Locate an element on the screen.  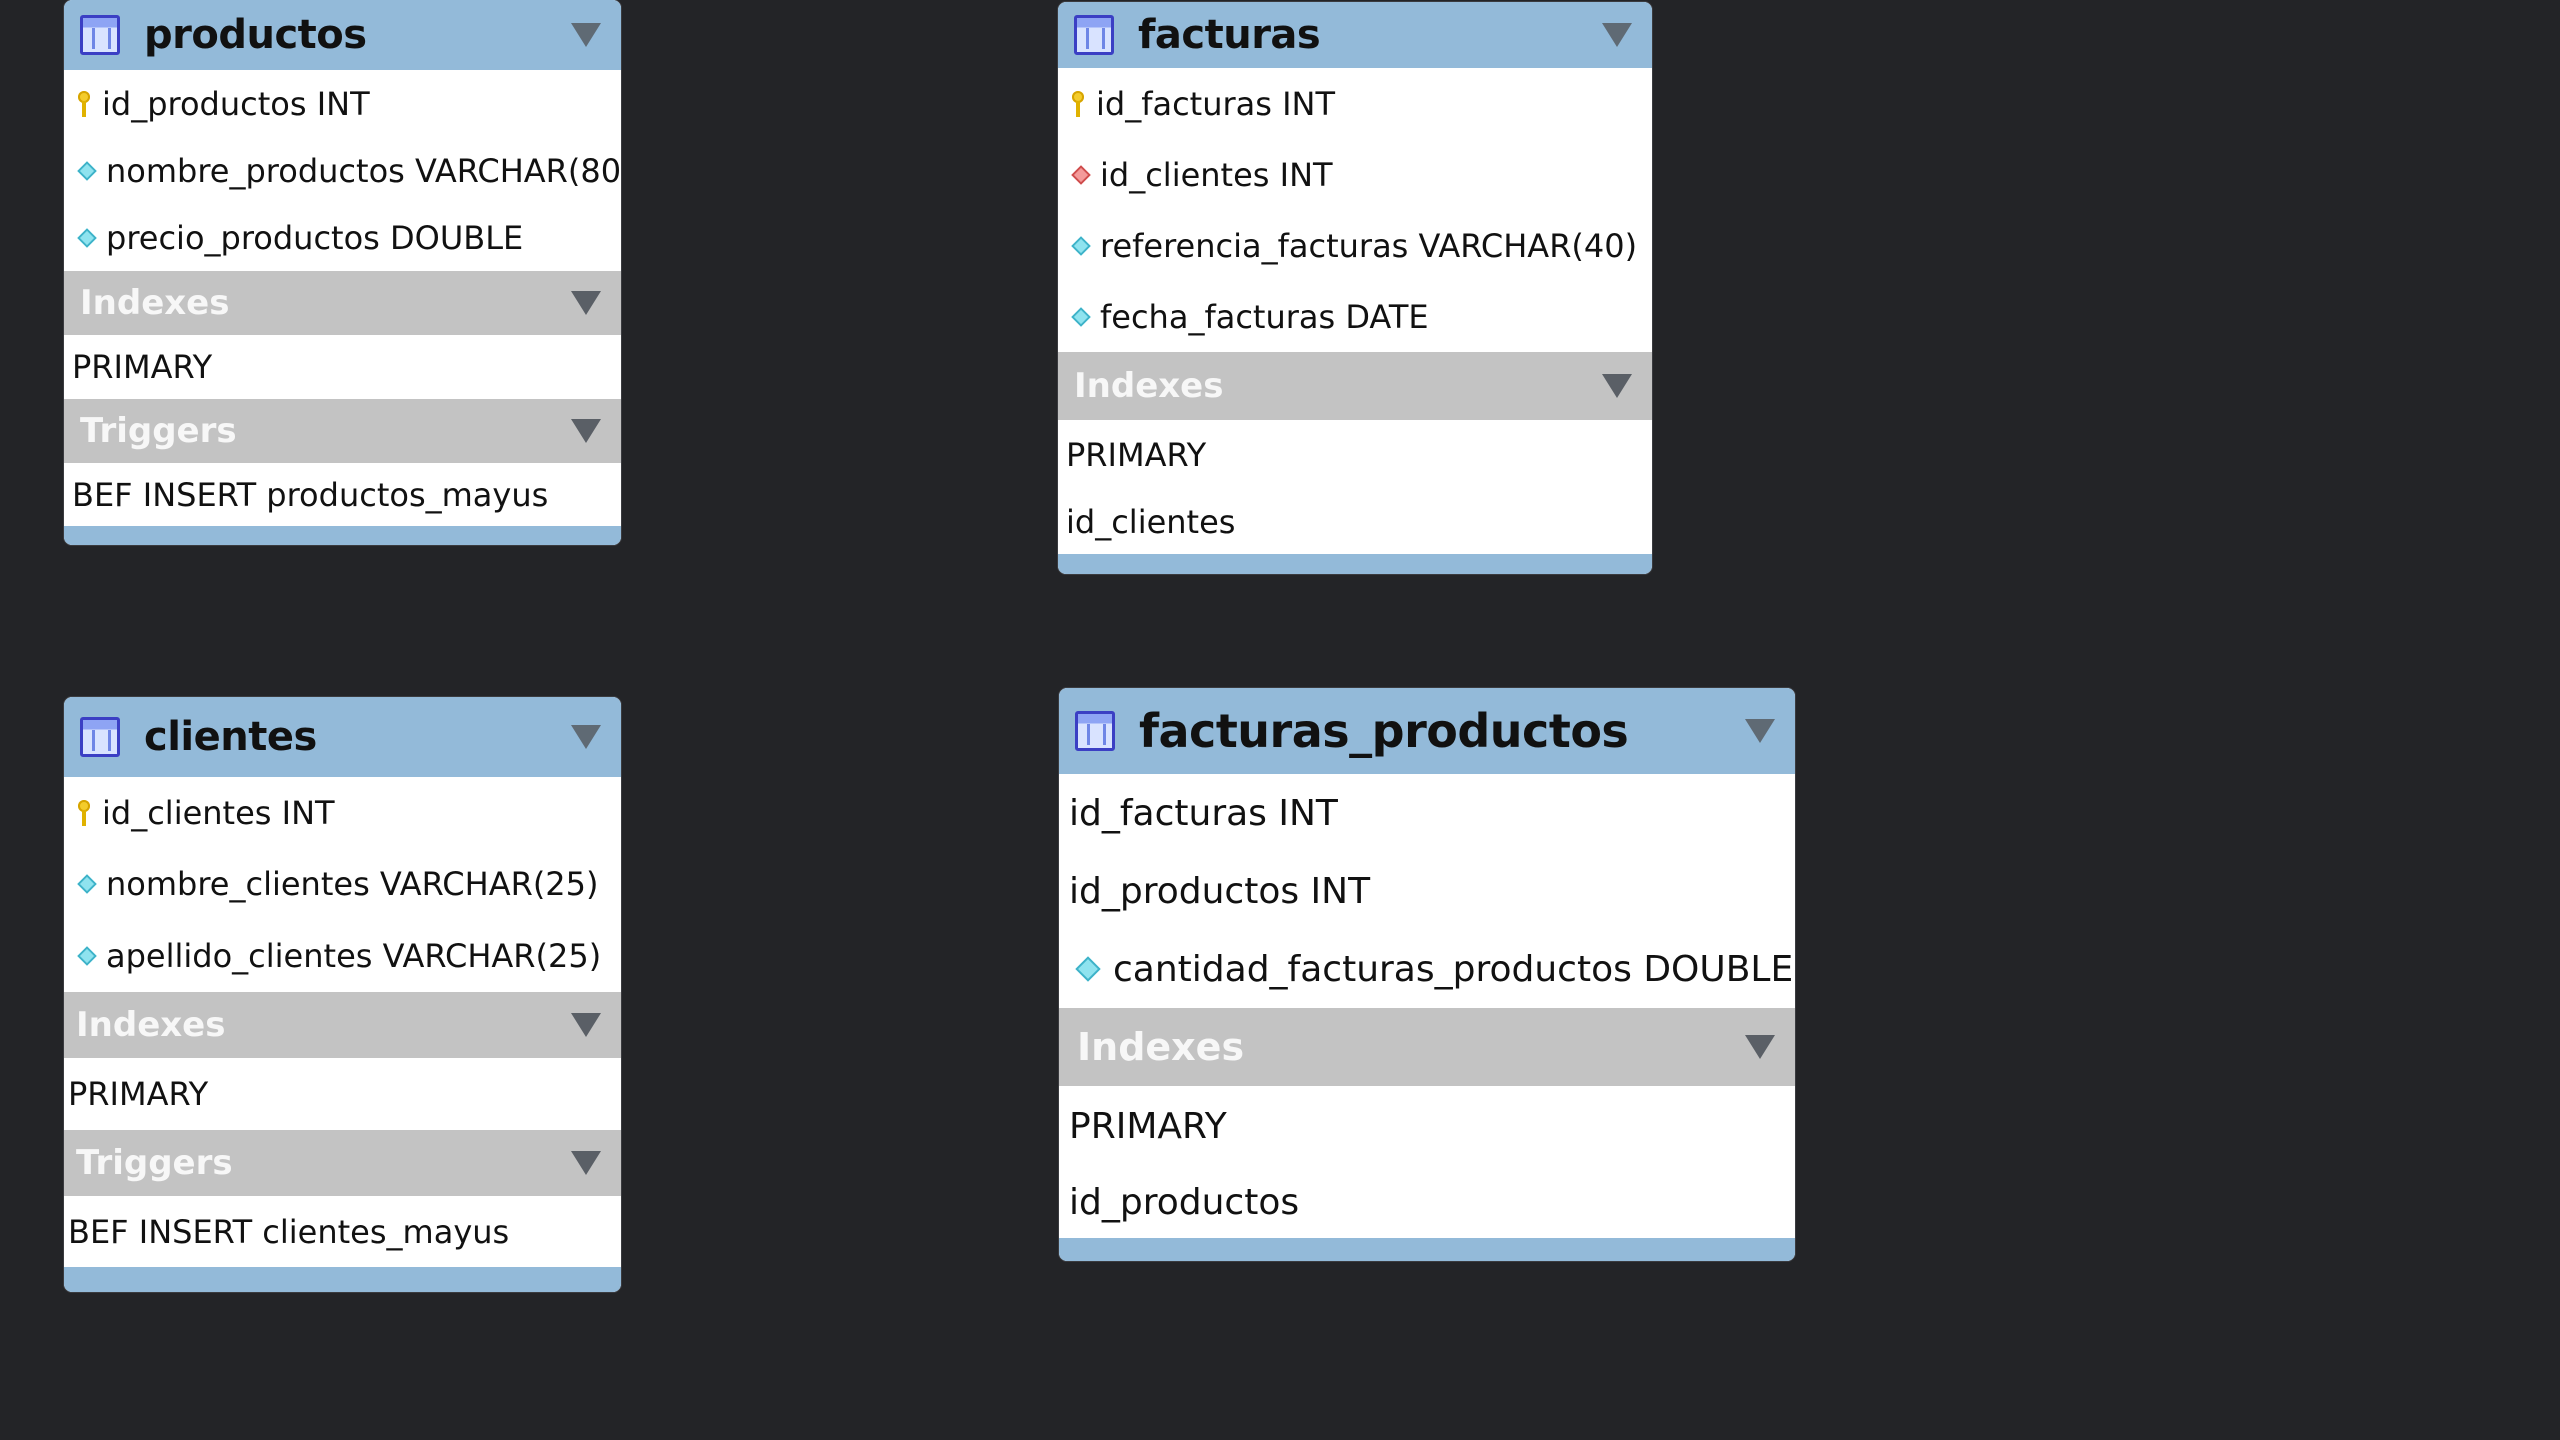
table-header: productos is located at coordinates (342, 35).